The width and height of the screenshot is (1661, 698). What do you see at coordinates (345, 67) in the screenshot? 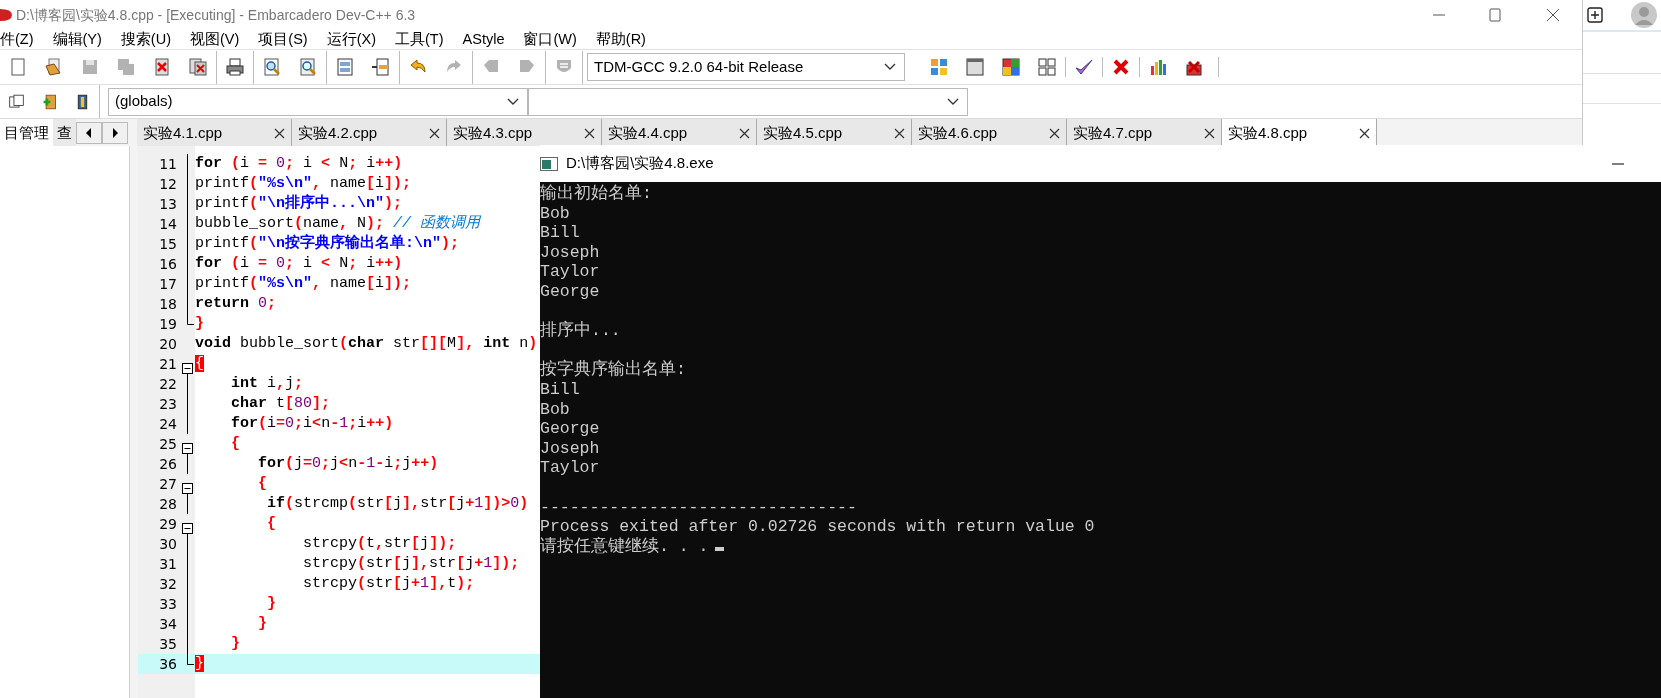
I see `list-icon` at bounding box center [345, 67].